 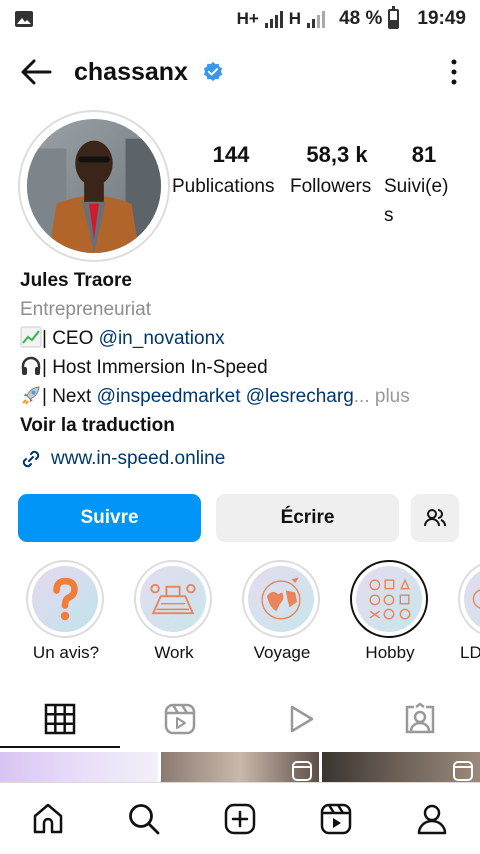 What do you see at coordinates (138, 458) in the screenshot?
I see `website-url: www.in-speed.online` at bounding box center [138, 458].